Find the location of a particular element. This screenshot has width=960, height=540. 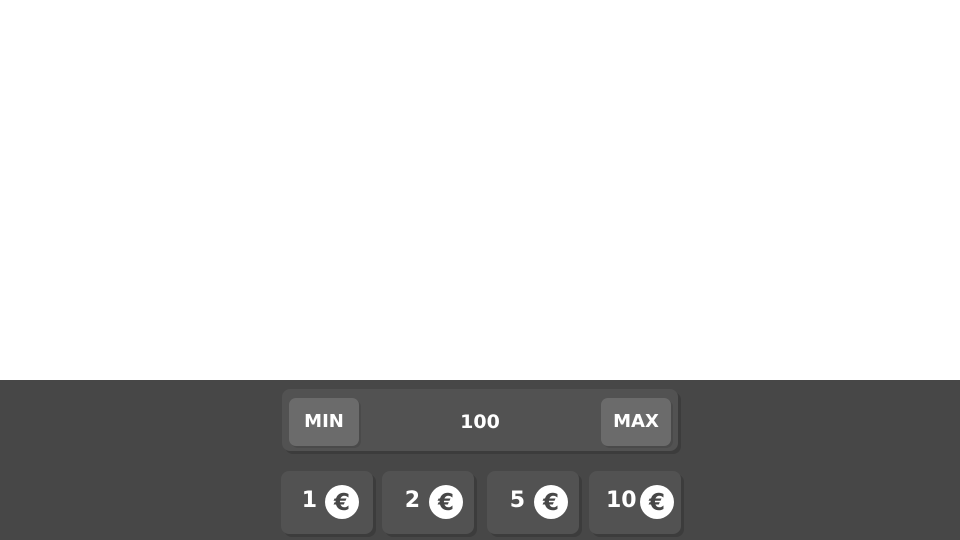

bet-amount-value: 100 is located at coordinates (480, 420).